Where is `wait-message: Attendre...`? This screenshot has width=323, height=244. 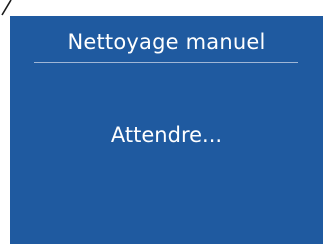
wait-message: Attendre... is located at coordinates (166, 135).